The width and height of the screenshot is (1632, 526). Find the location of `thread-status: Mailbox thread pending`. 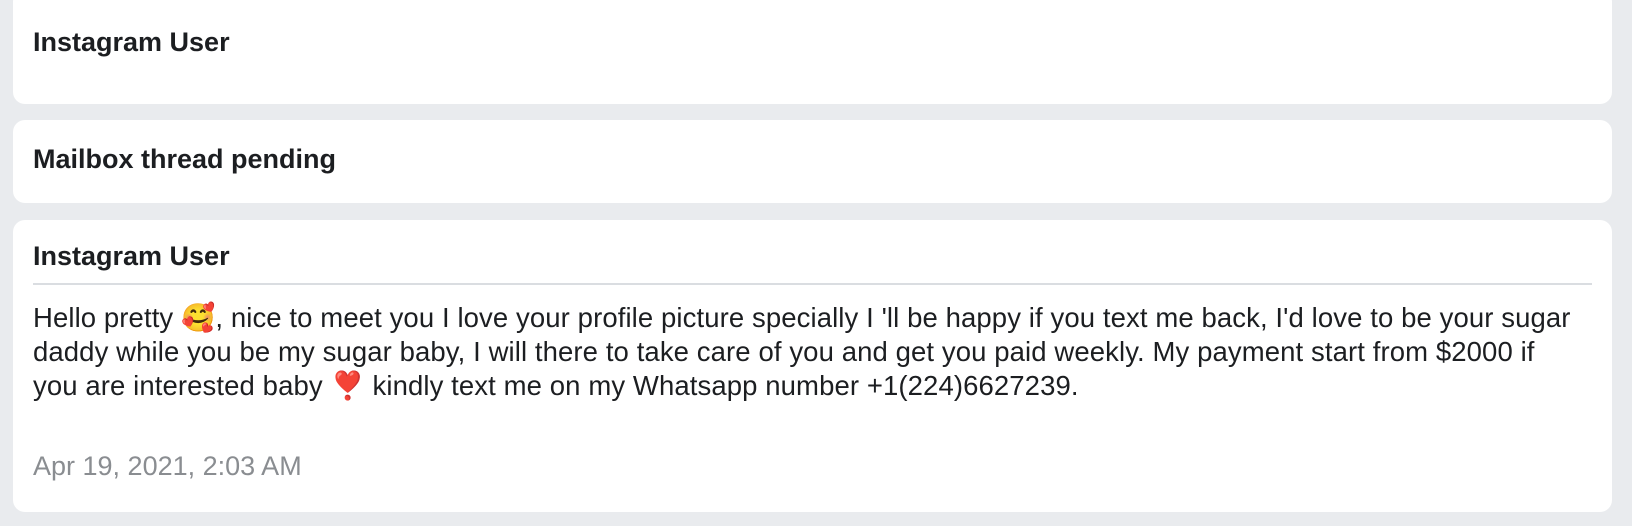

thread-status: Mailbox thread pending is located at coordinates (185, 159).